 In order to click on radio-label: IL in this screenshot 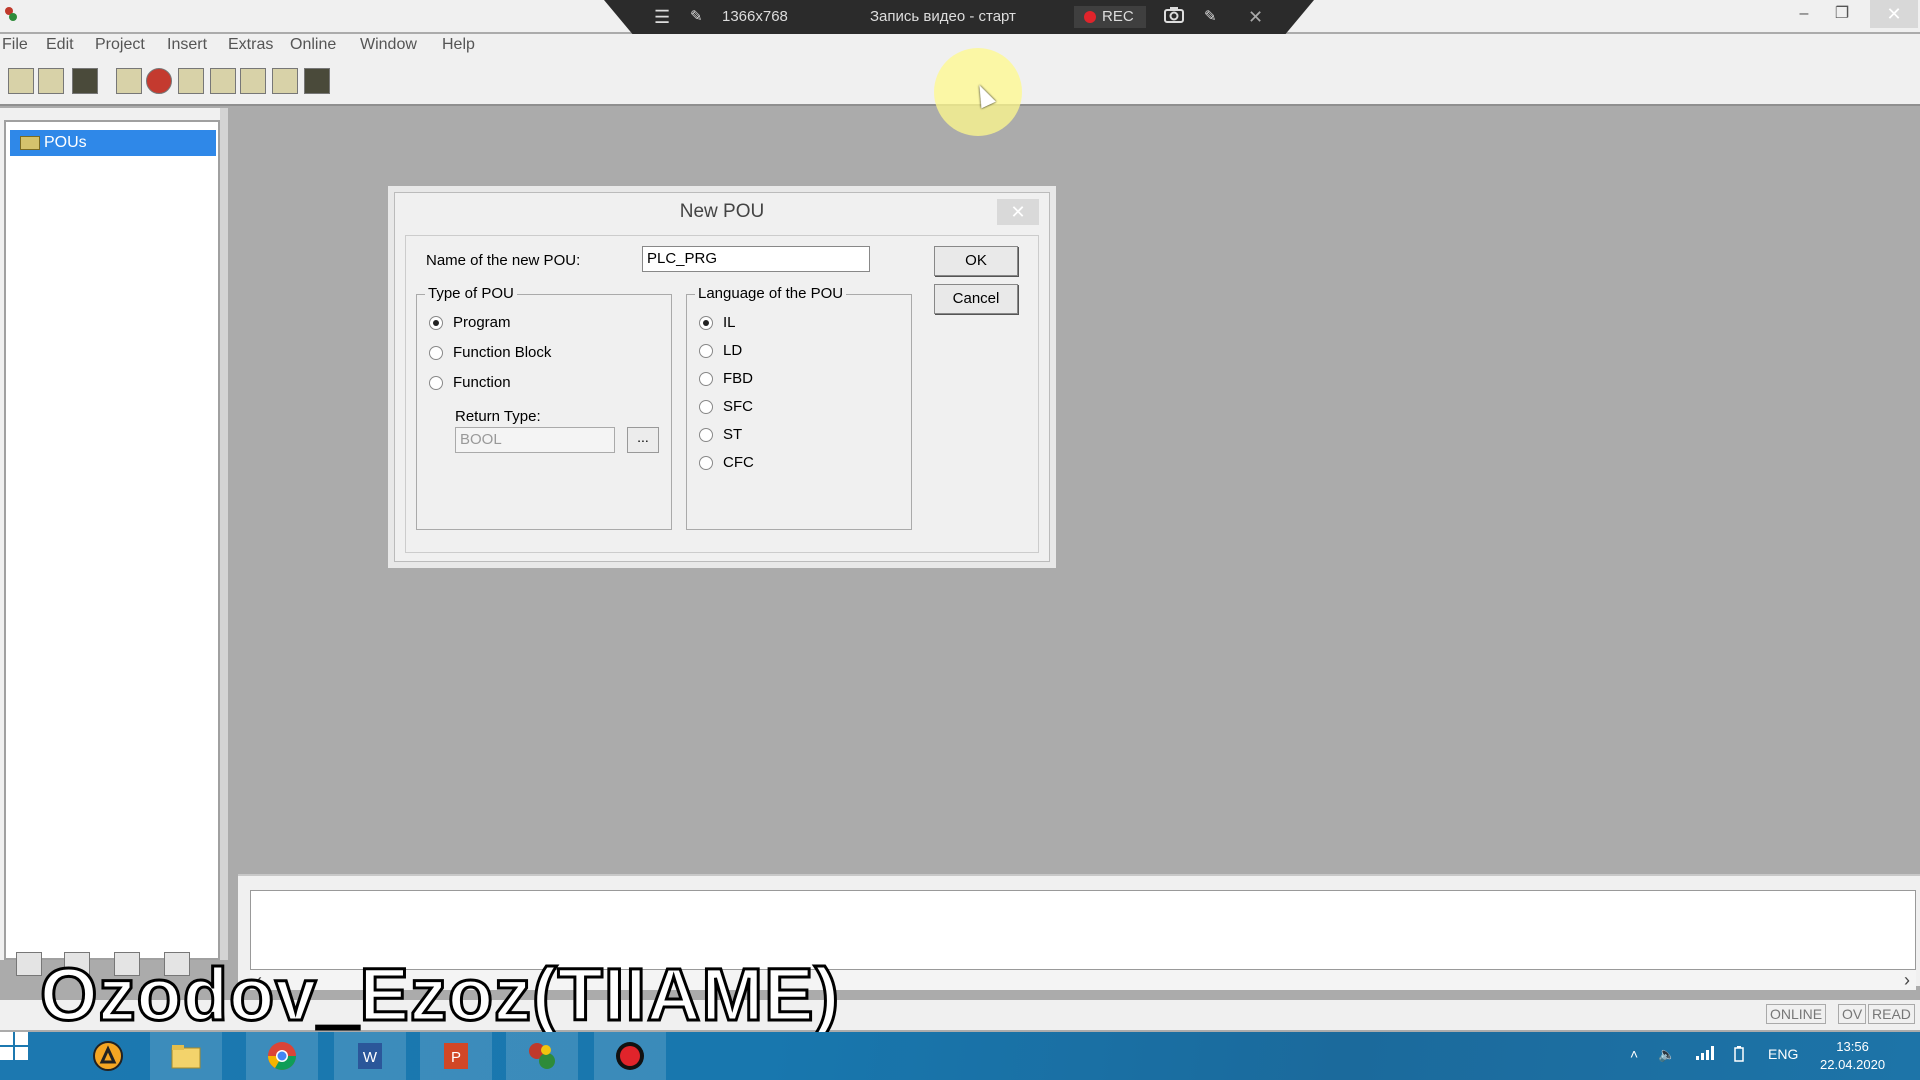, I will do `click(729, 322)`.